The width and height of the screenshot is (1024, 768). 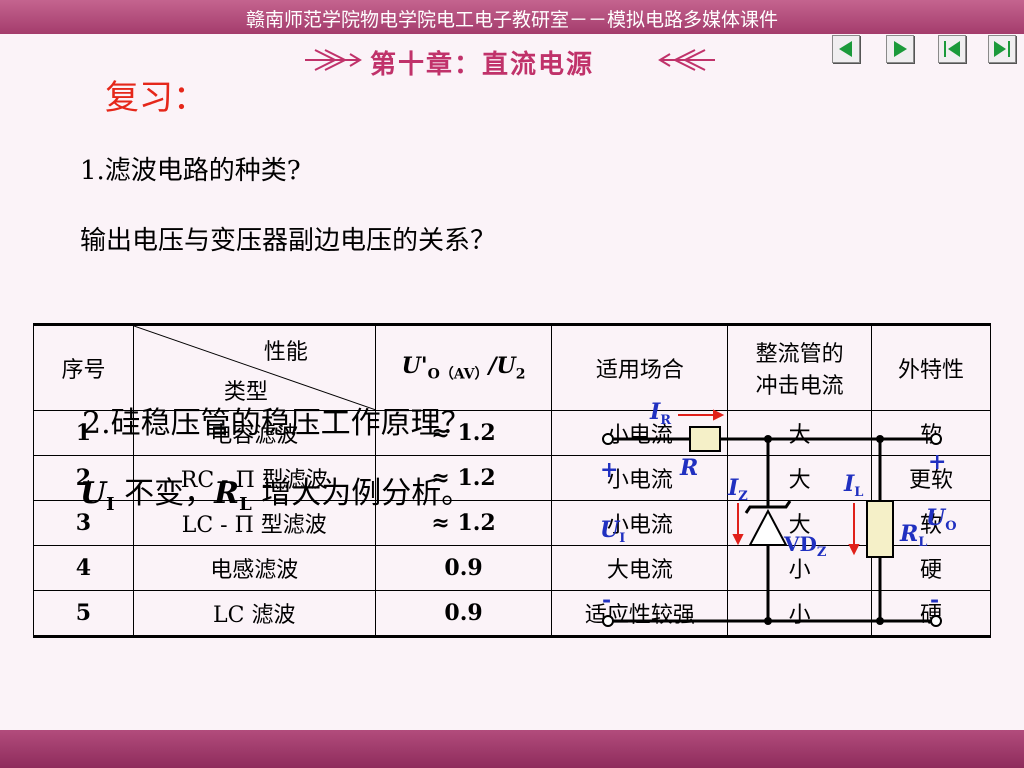 I want to click on last-slide-button, so click(x=1002, y=49).